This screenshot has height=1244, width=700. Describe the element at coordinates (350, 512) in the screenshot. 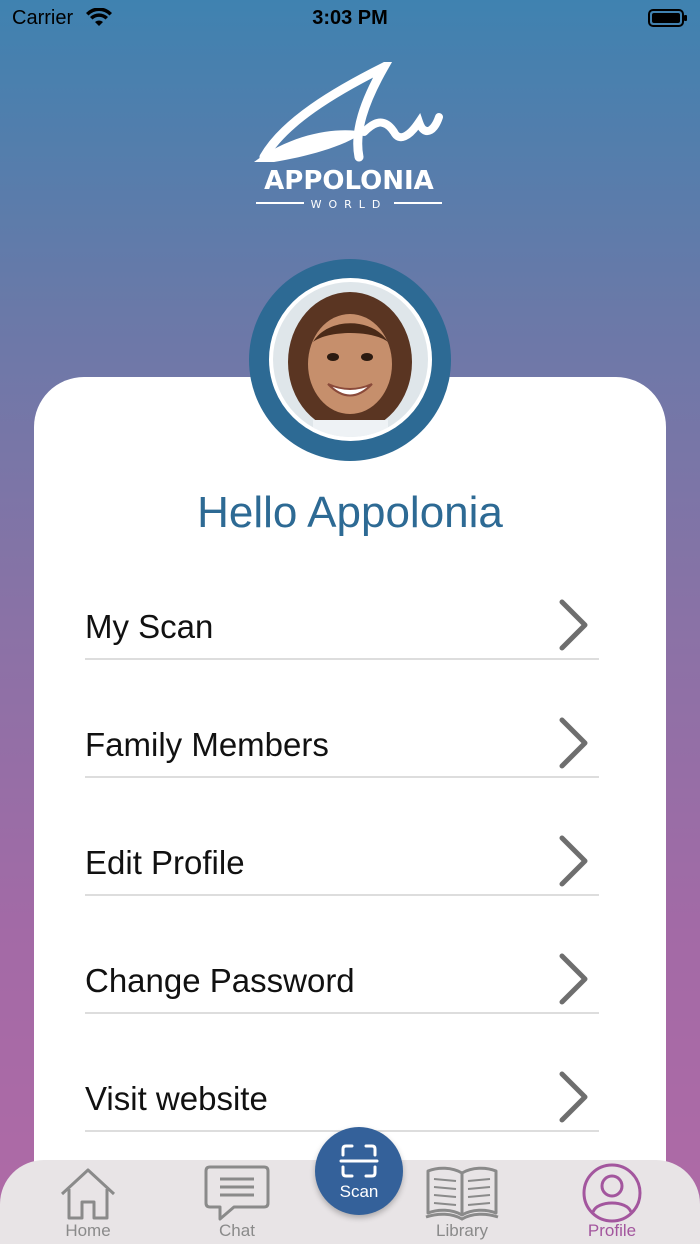

I see `greeting-title: Hello Appolonia` at that location.